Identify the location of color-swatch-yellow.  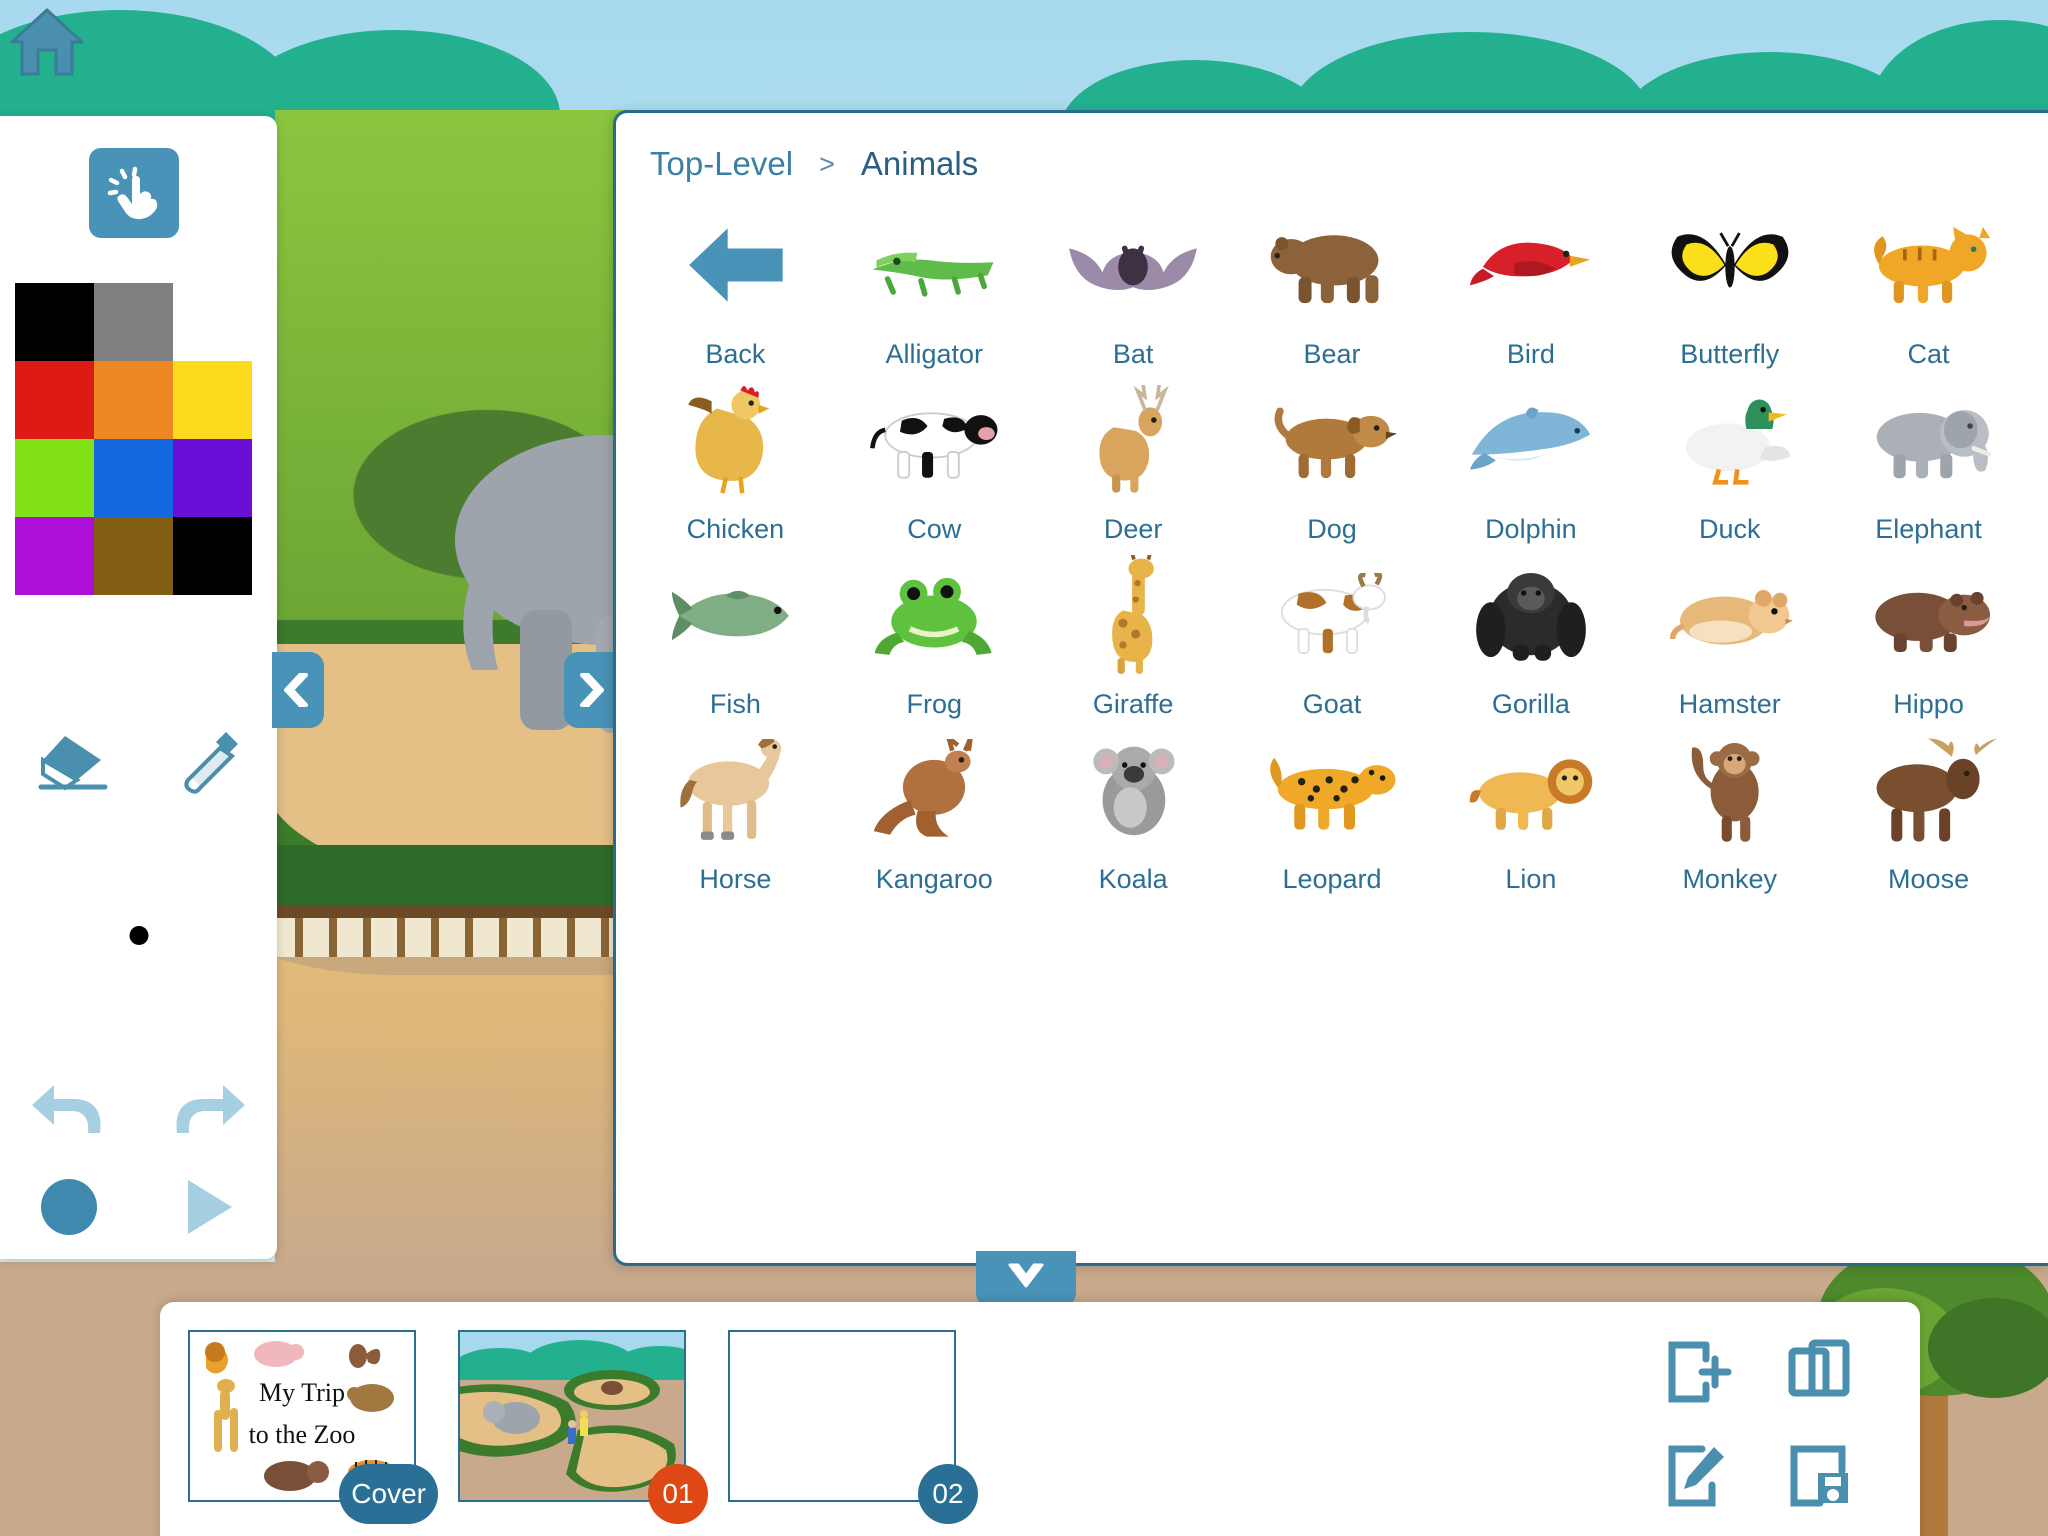
(212, 400).